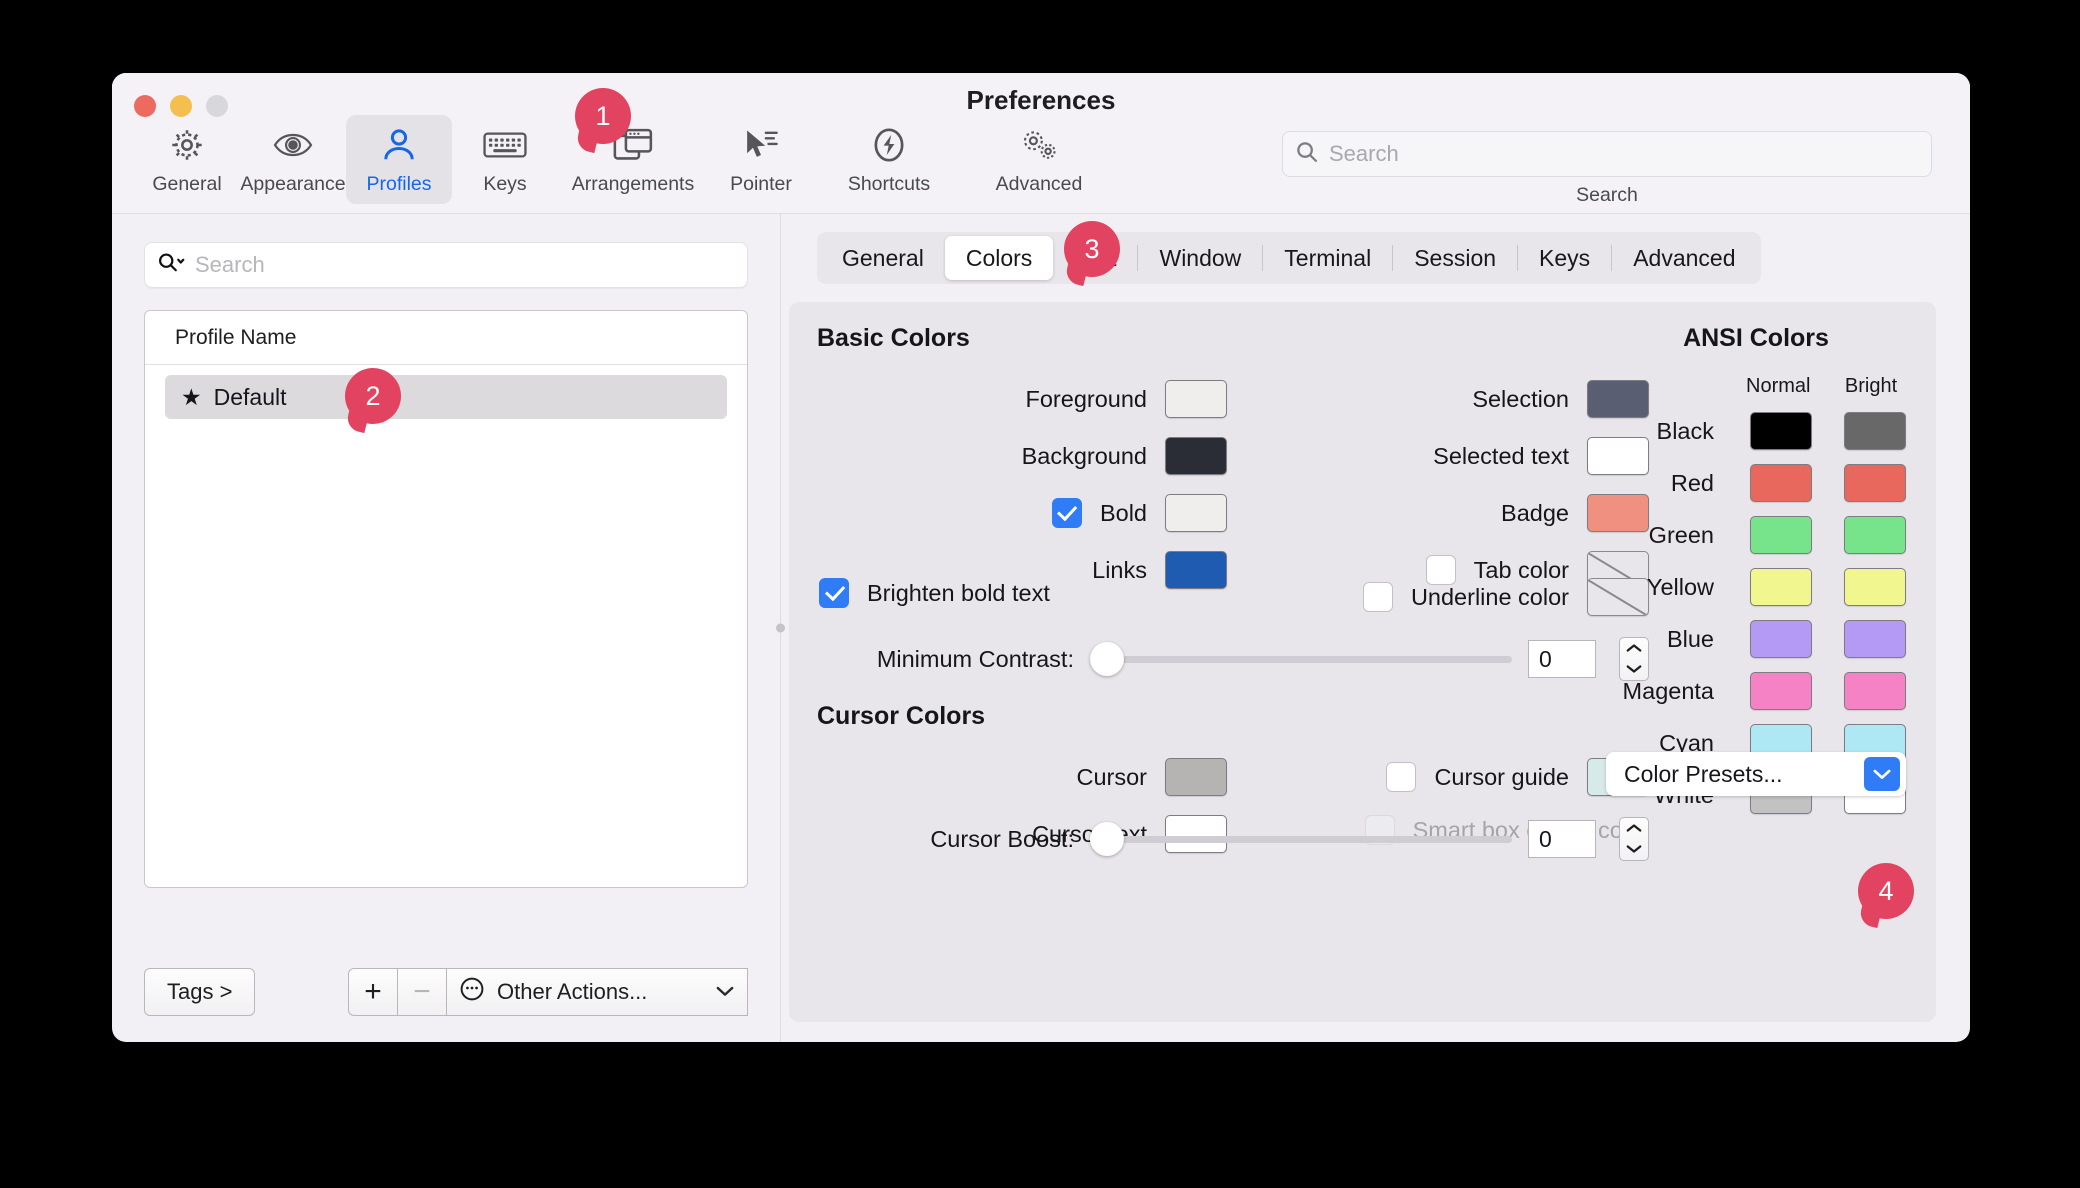 This screenshot has width=2080, height=1188. What do you see at coordinates (1455, 258) in the screenshot?
I see `tab-session: Session` at bounding box center [1455, 258].